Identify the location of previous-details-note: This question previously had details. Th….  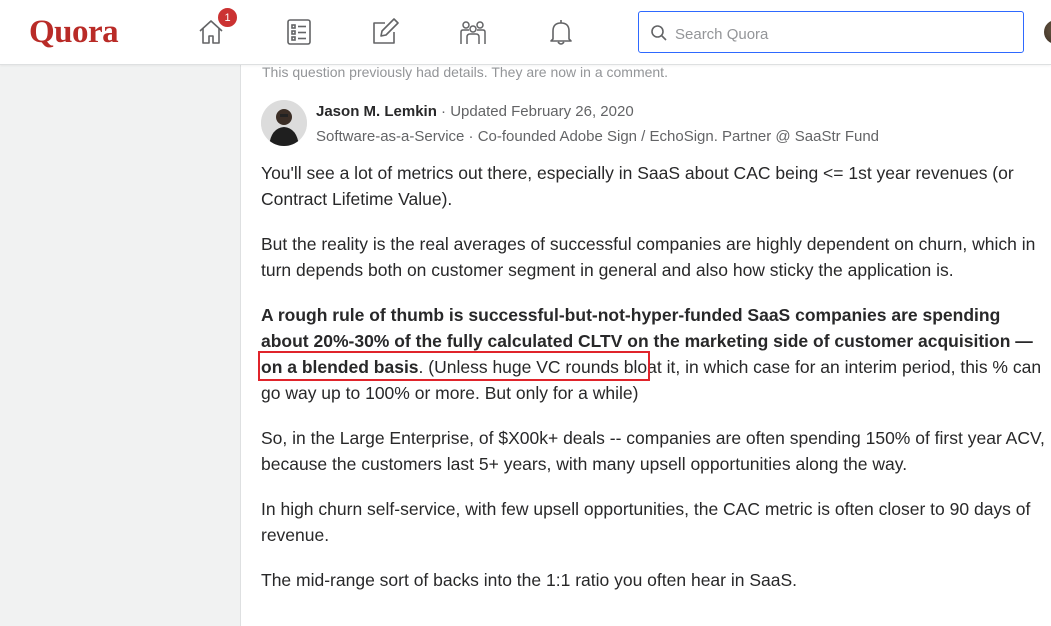
(465, 72).